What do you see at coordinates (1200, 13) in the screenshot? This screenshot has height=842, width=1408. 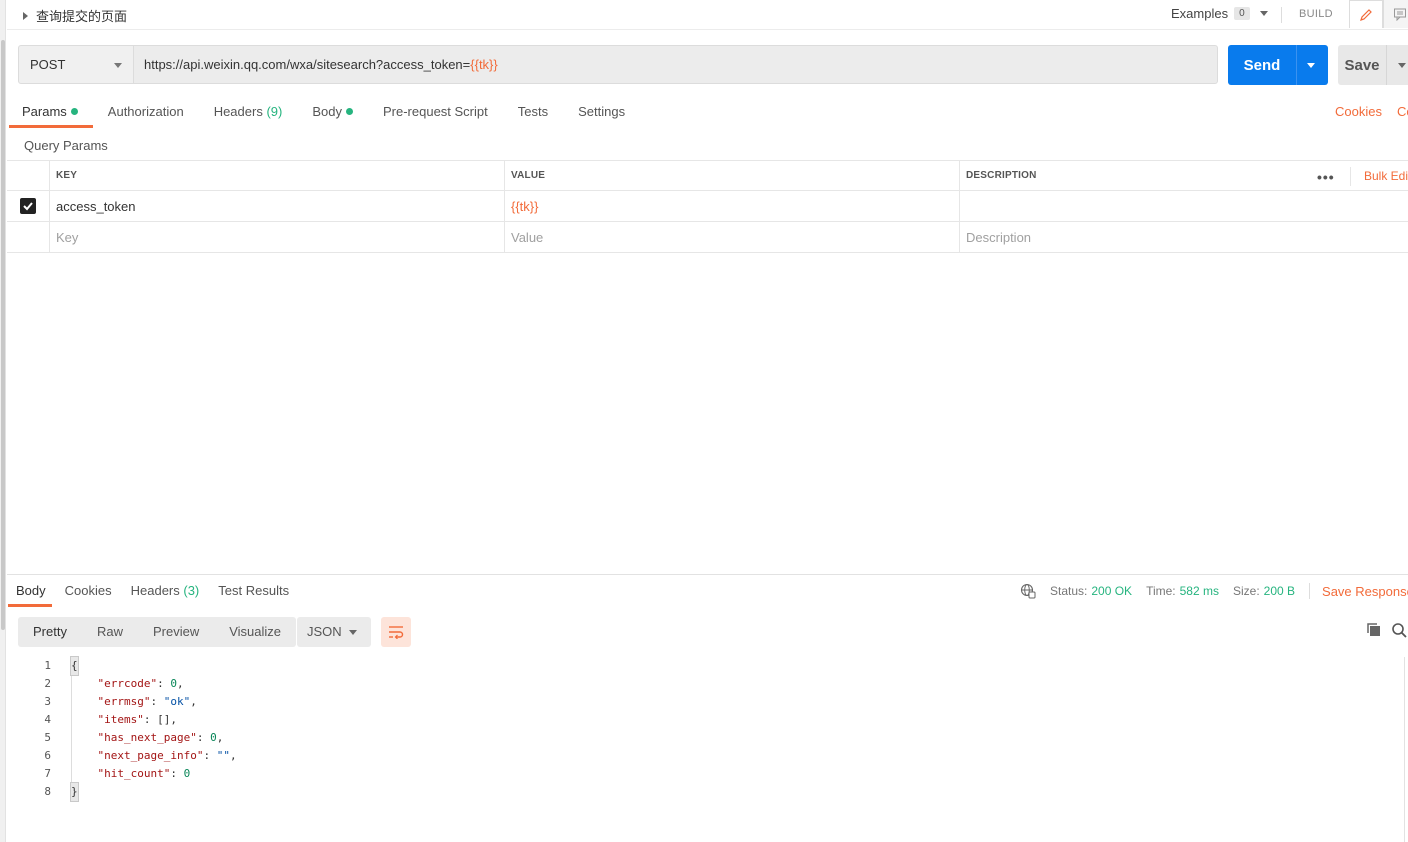 I see `examples-label: Examples` at bounding box center [1200, 13].